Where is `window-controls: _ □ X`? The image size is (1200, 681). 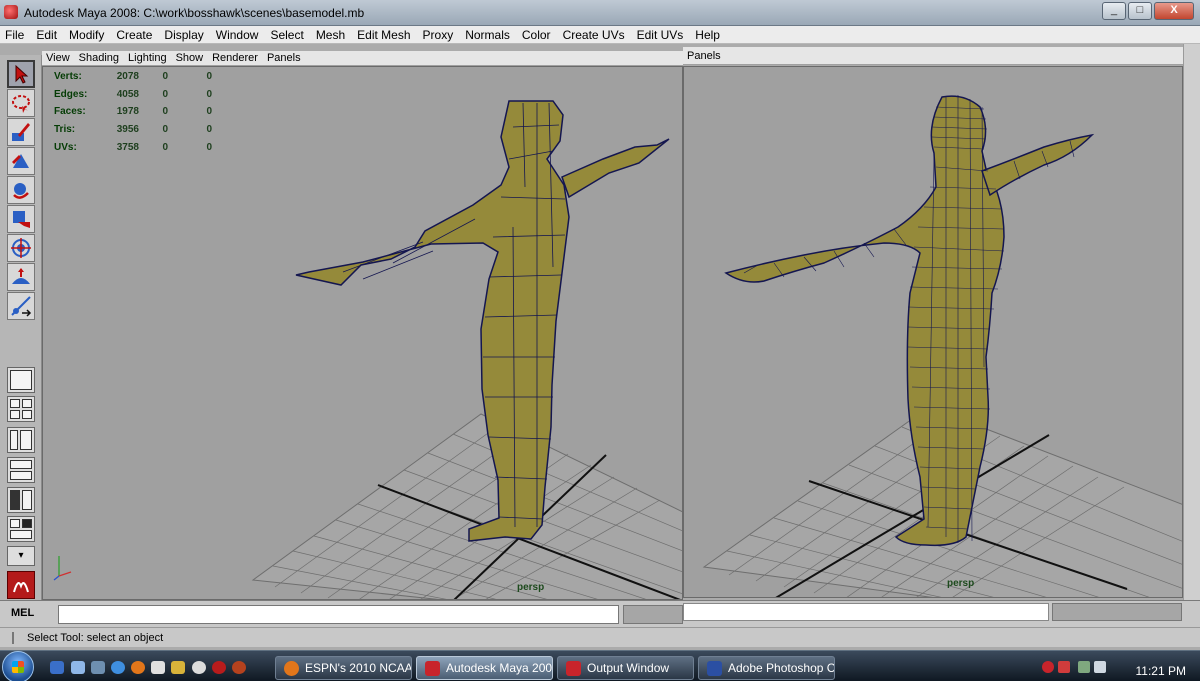 window-controls: _ □ X is located at coordinates (1148, 11).